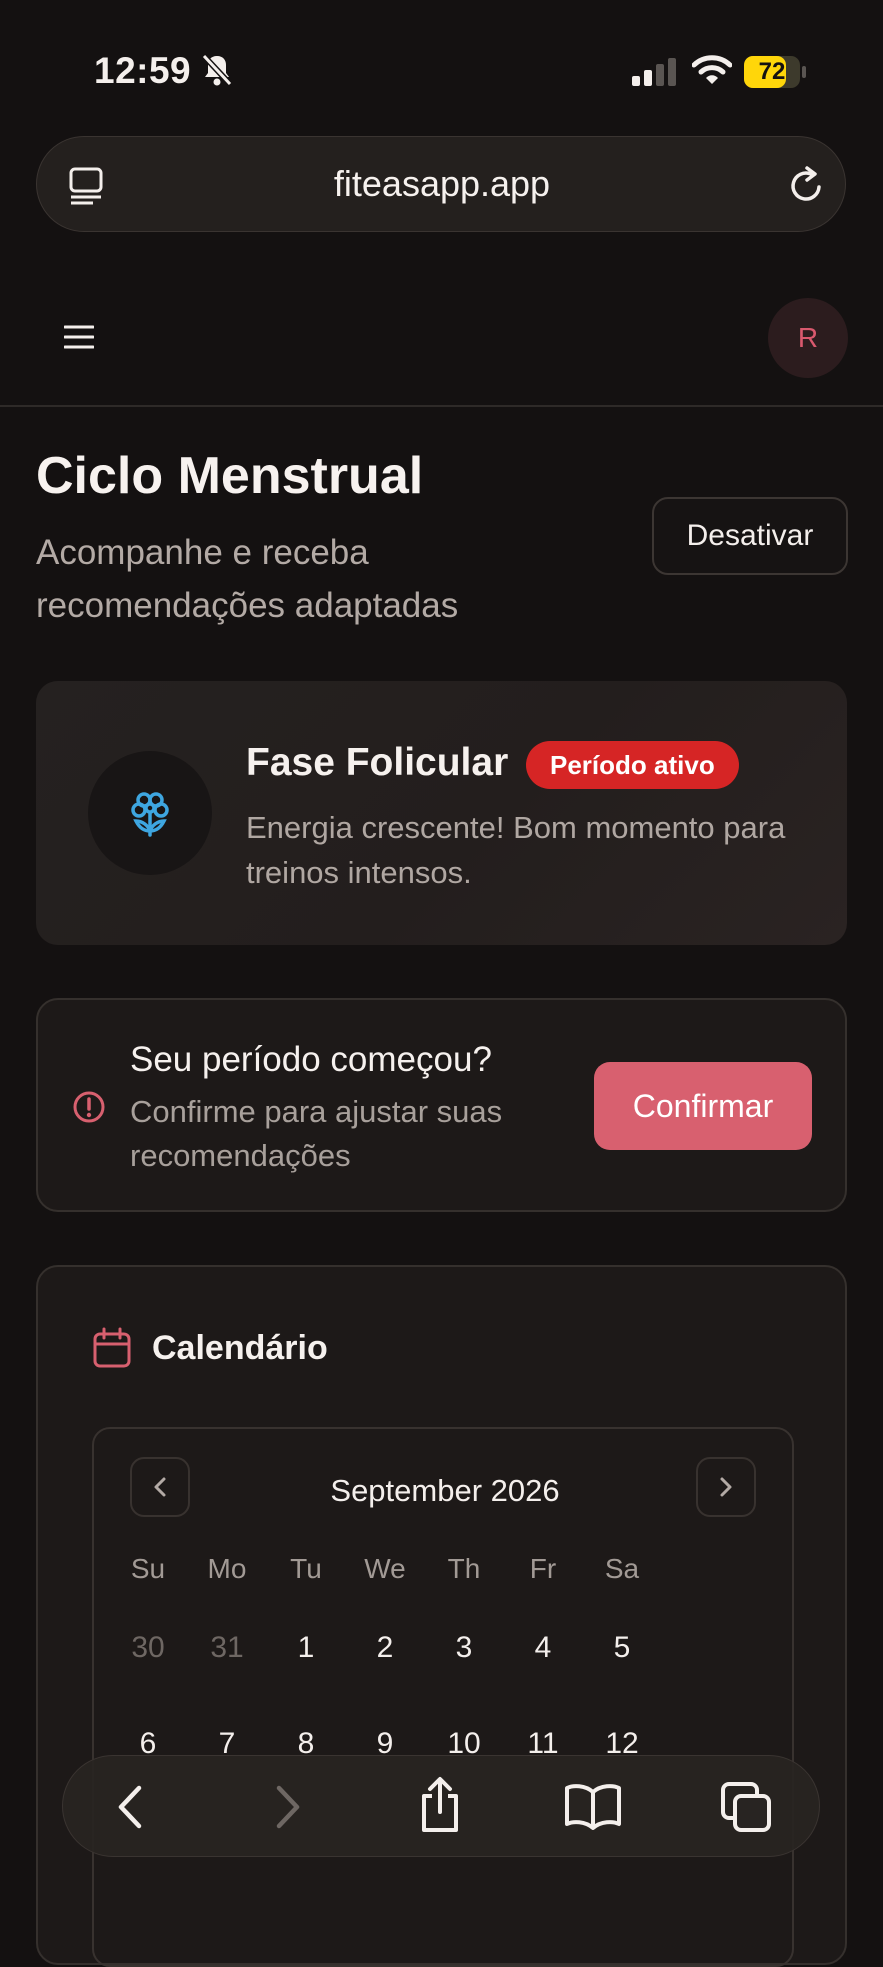 Image resolution: width=883 pixels, height=1967 pixels. Describe the element at coordinates (230, 476) in the screenshot. I see `page-title: Ciclo Menstrual` at that location.